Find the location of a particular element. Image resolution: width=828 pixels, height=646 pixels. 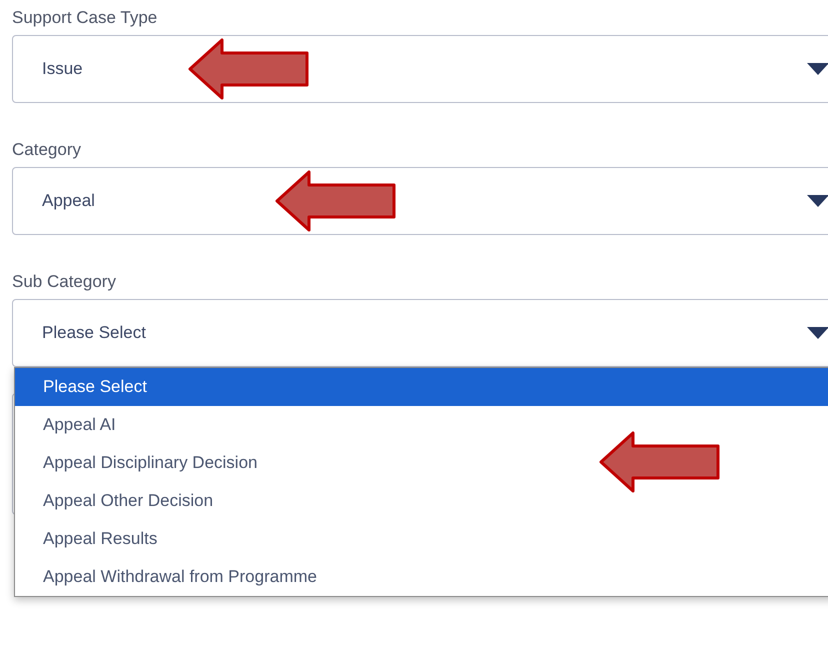

dropdown-option: Please Select is located at coordinates (421, 387).